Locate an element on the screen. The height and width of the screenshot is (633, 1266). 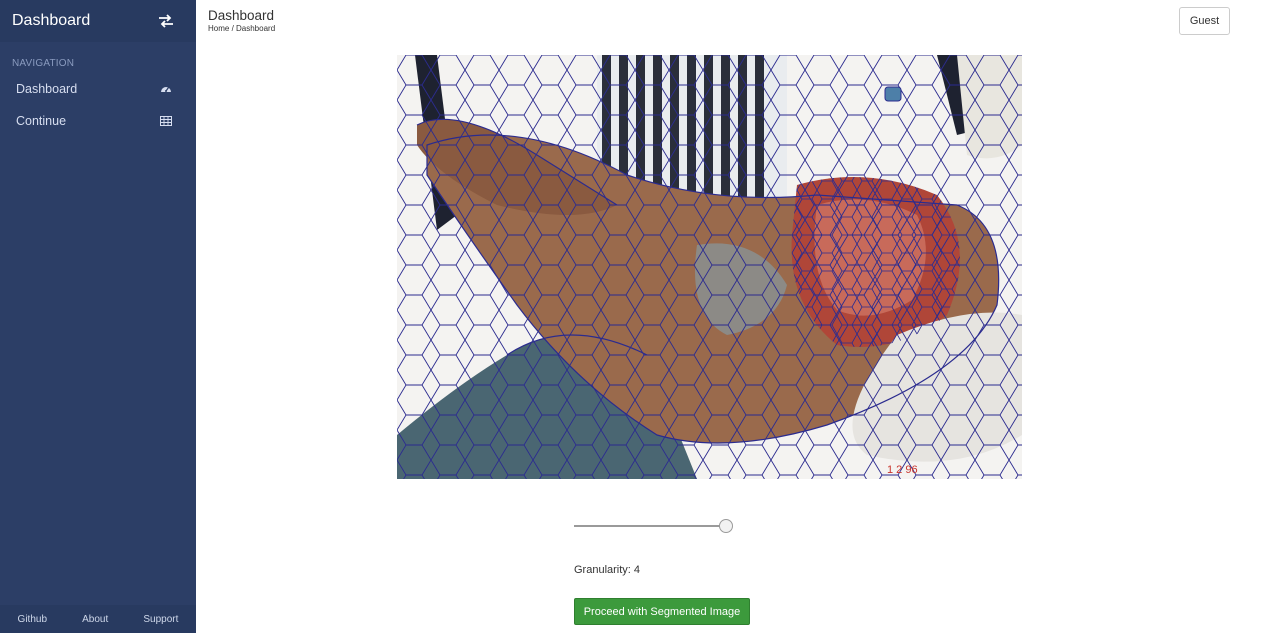
table-grid-icon is located at coordinates (166, 121).